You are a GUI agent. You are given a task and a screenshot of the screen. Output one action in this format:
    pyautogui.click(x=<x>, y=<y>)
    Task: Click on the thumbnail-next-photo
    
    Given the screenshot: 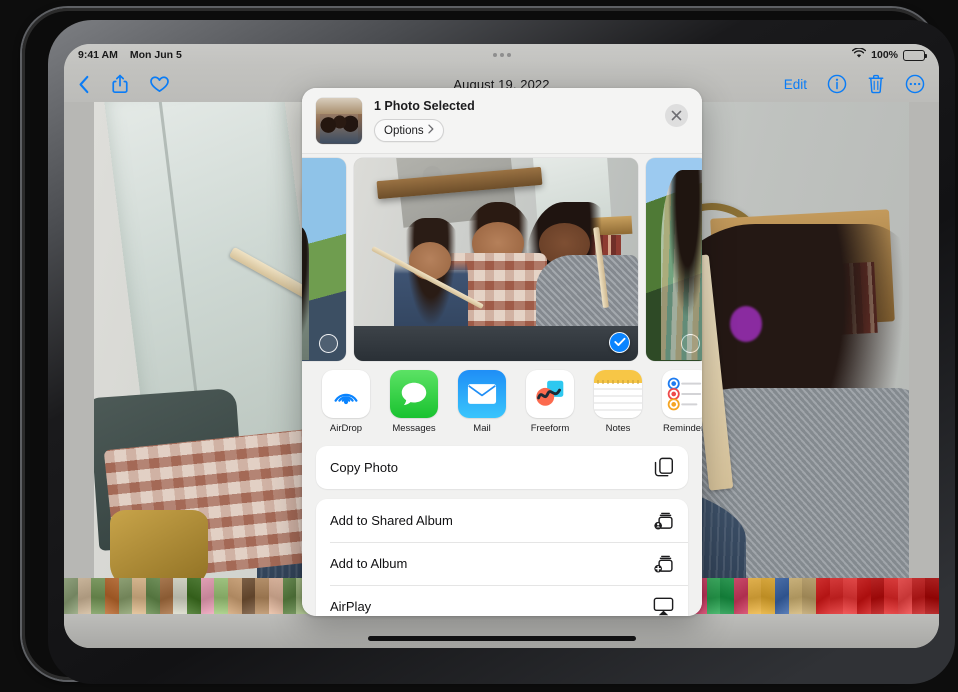 What is the action you would take?
    pyautogui.click(x=674, y=259)
    